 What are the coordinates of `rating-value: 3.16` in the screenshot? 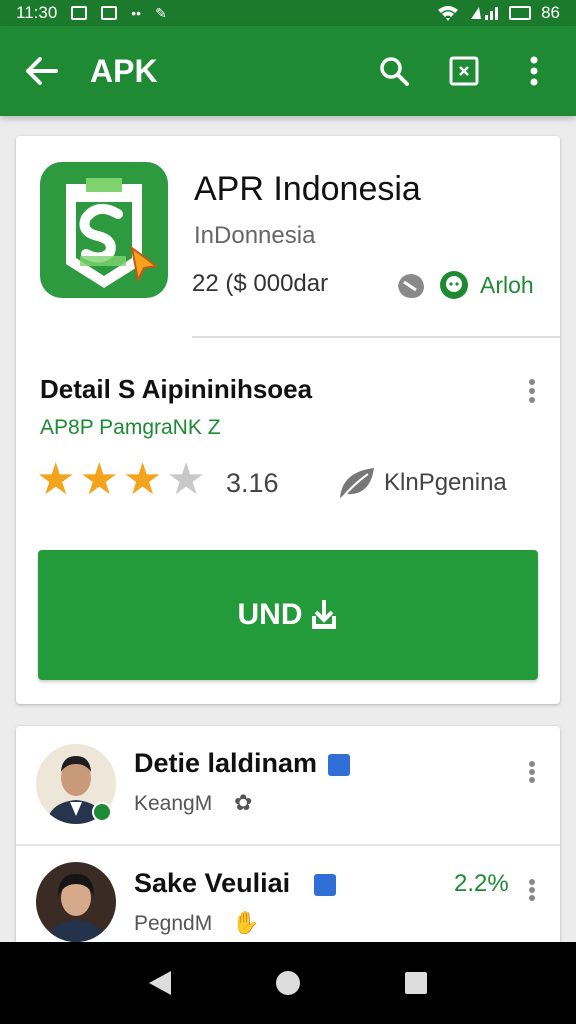 It's located at (252, 483).